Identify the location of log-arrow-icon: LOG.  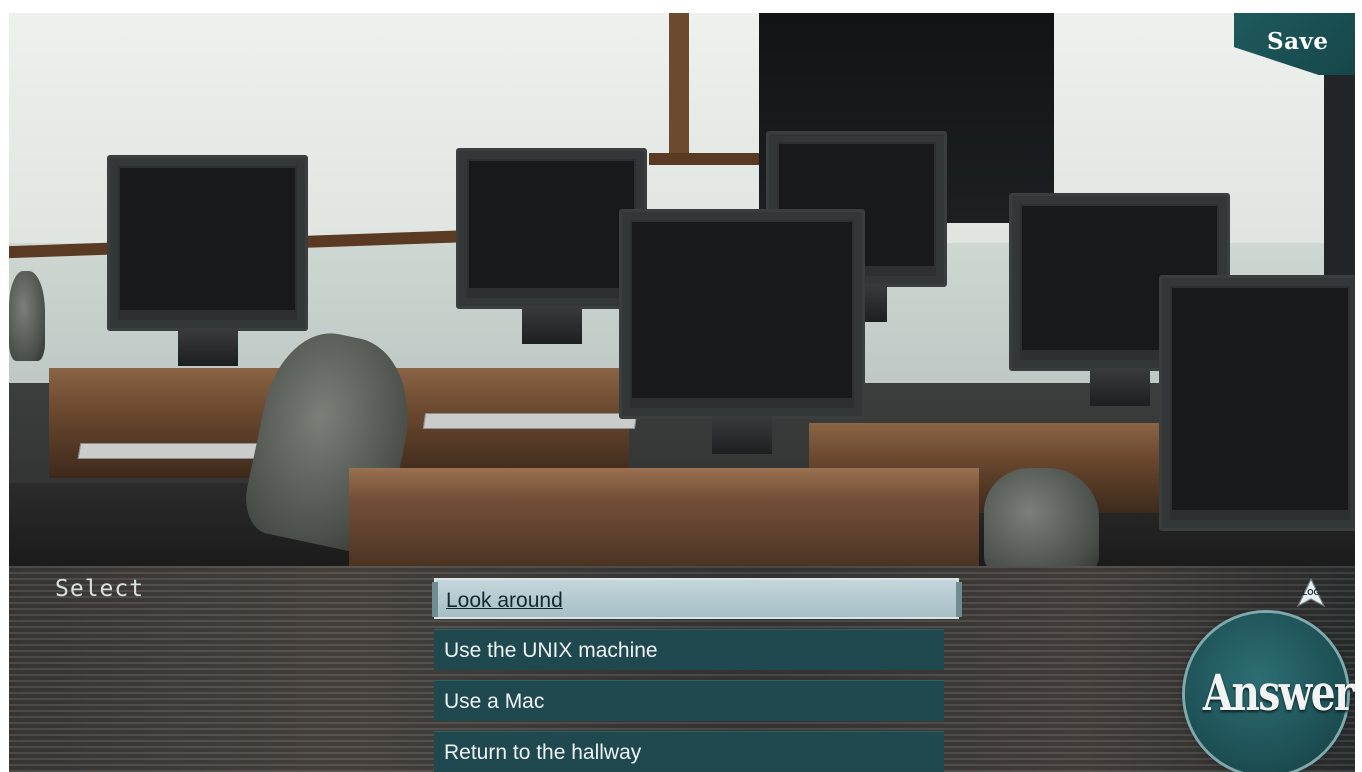
(1311, 593).